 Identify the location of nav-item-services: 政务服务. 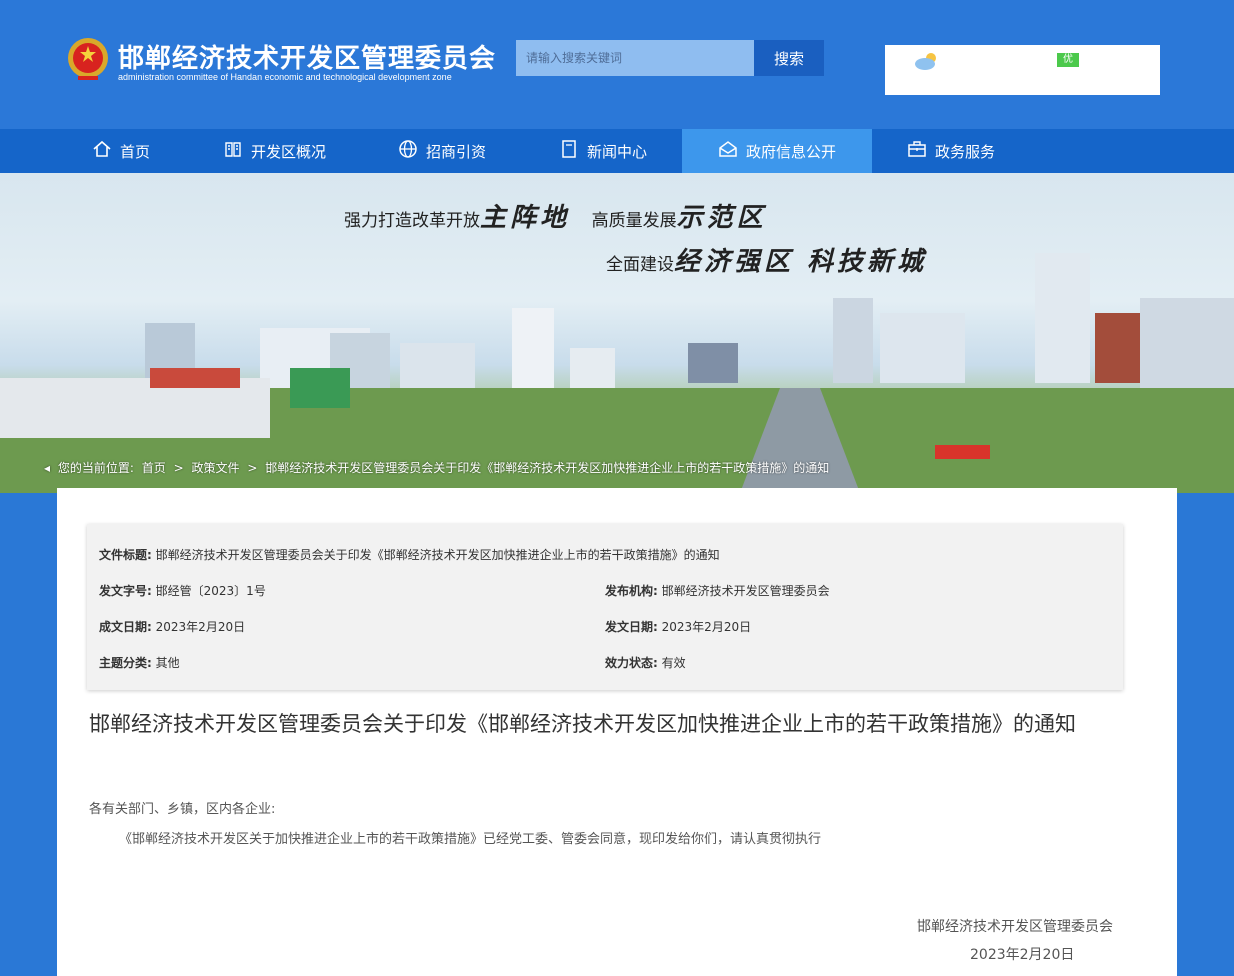
(951, 151).